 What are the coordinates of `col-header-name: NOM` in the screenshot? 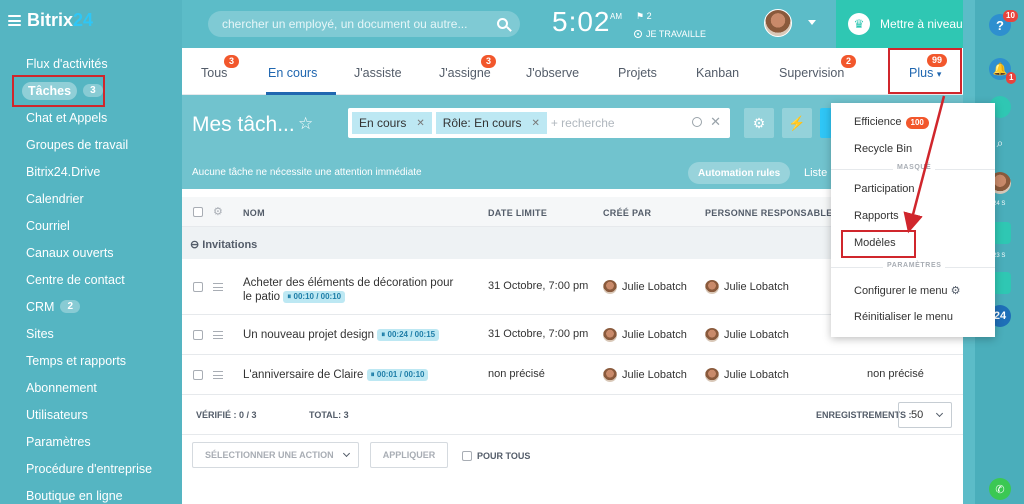 It's located at (254, 213).